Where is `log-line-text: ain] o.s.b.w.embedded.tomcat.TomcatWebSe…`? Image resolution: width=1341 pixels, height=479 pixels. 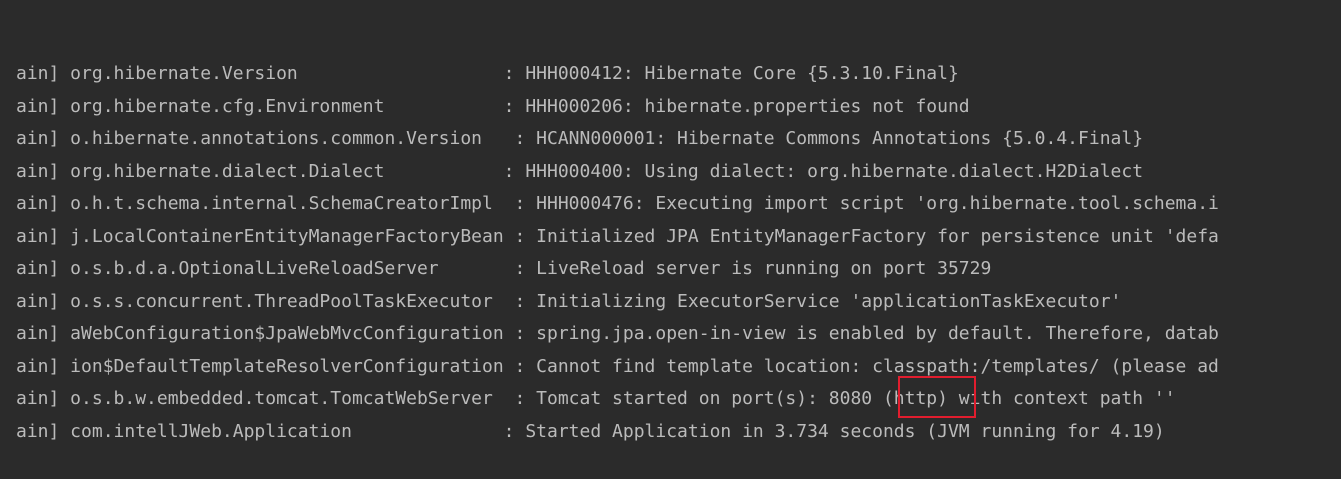 log-line-text: ain] o.s.b.w.embedded.tomcat.TomcatWebSe… is located at coordinates (596, 398).